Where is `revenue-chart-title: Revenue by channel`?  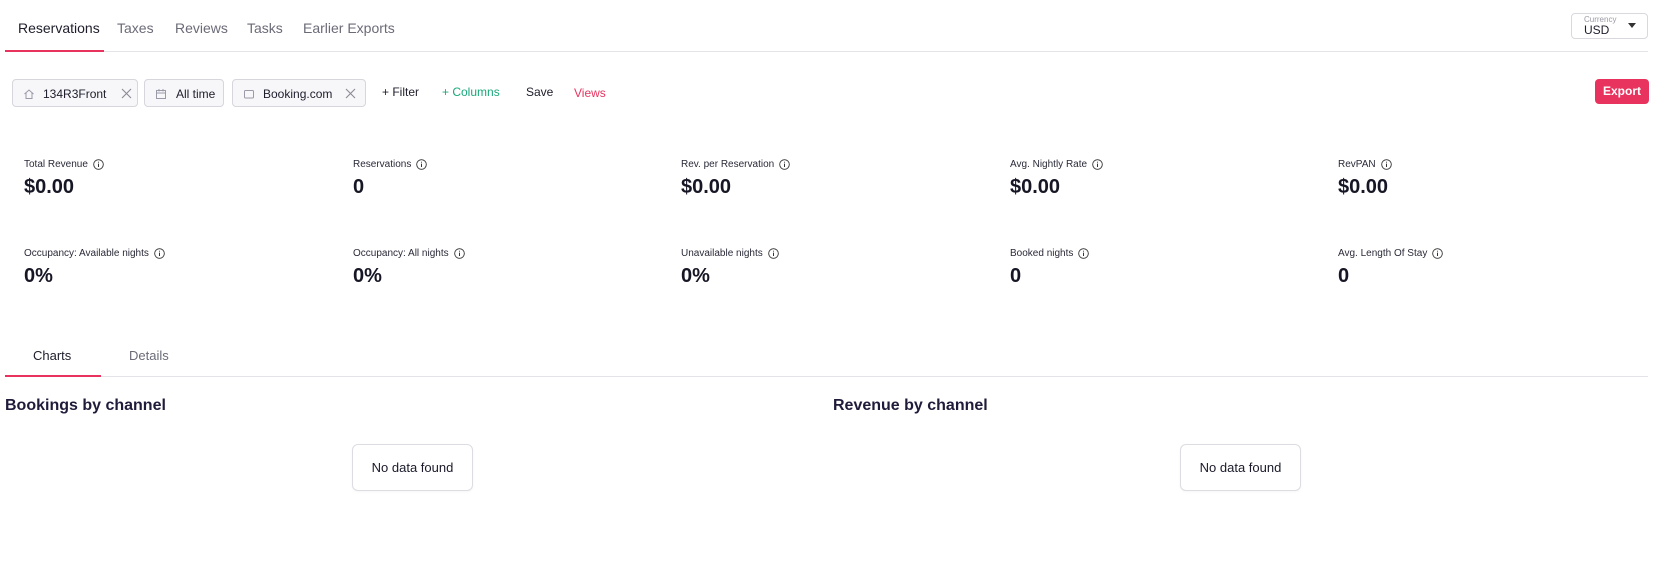 revenue-chart-title: Revenue by channel is located at coordinates (910, 405).